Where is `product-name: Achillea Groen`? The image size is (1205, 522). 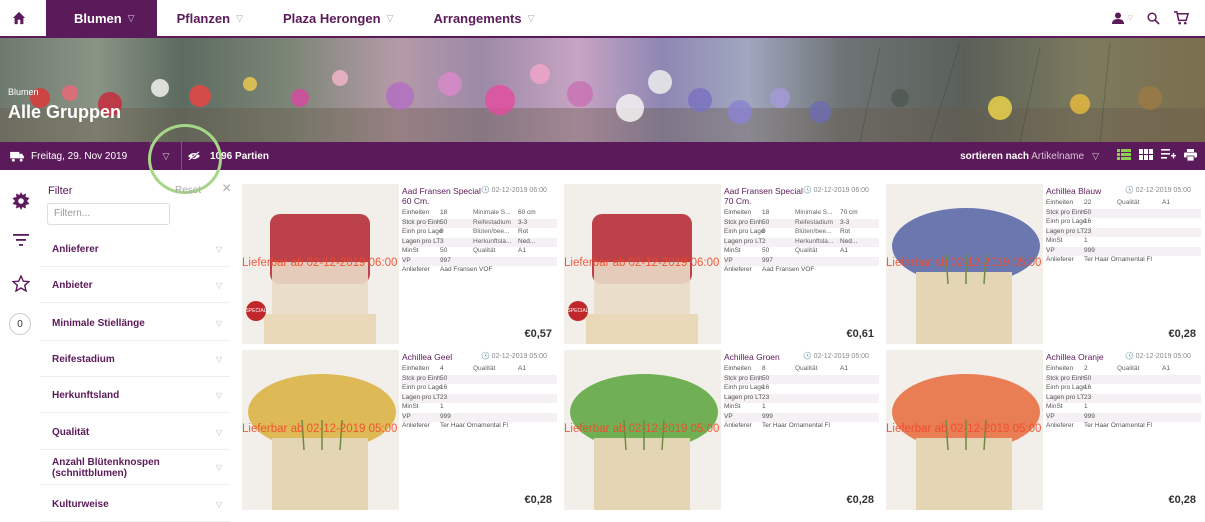 product-name: Achillea Groen is located at coordinates (764, 357).